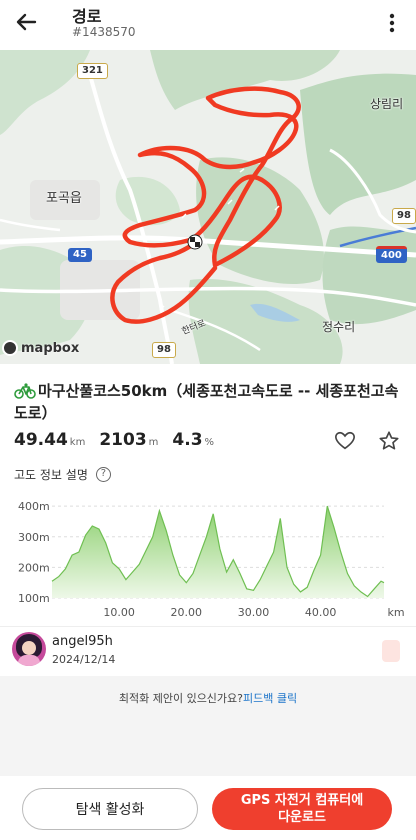 The image size is (416, 840). Describe the element at coordinates (82, 641) in the screenshot. I see `author-name: angel95h` at that location.